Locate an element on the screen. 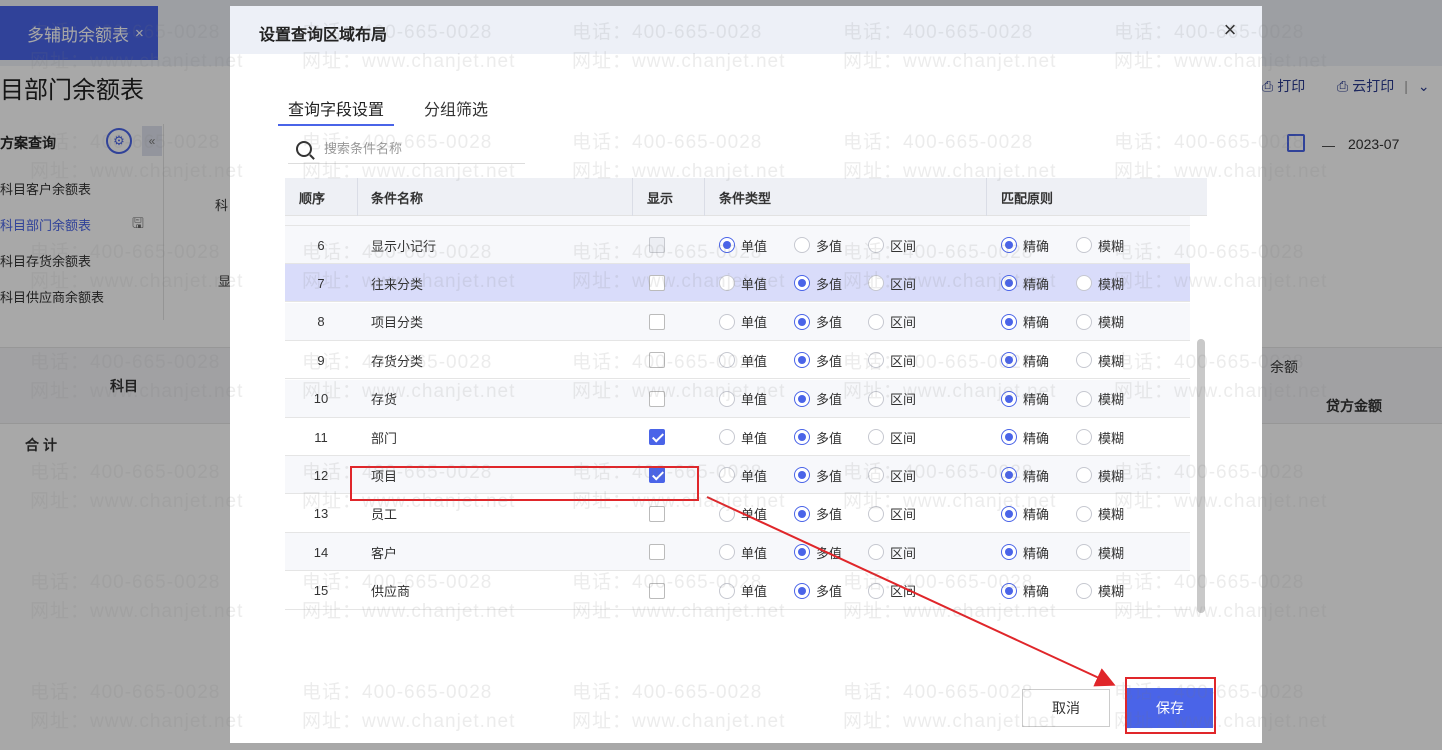  cancel-button: 取消 is located at coordinates (1066, 708).